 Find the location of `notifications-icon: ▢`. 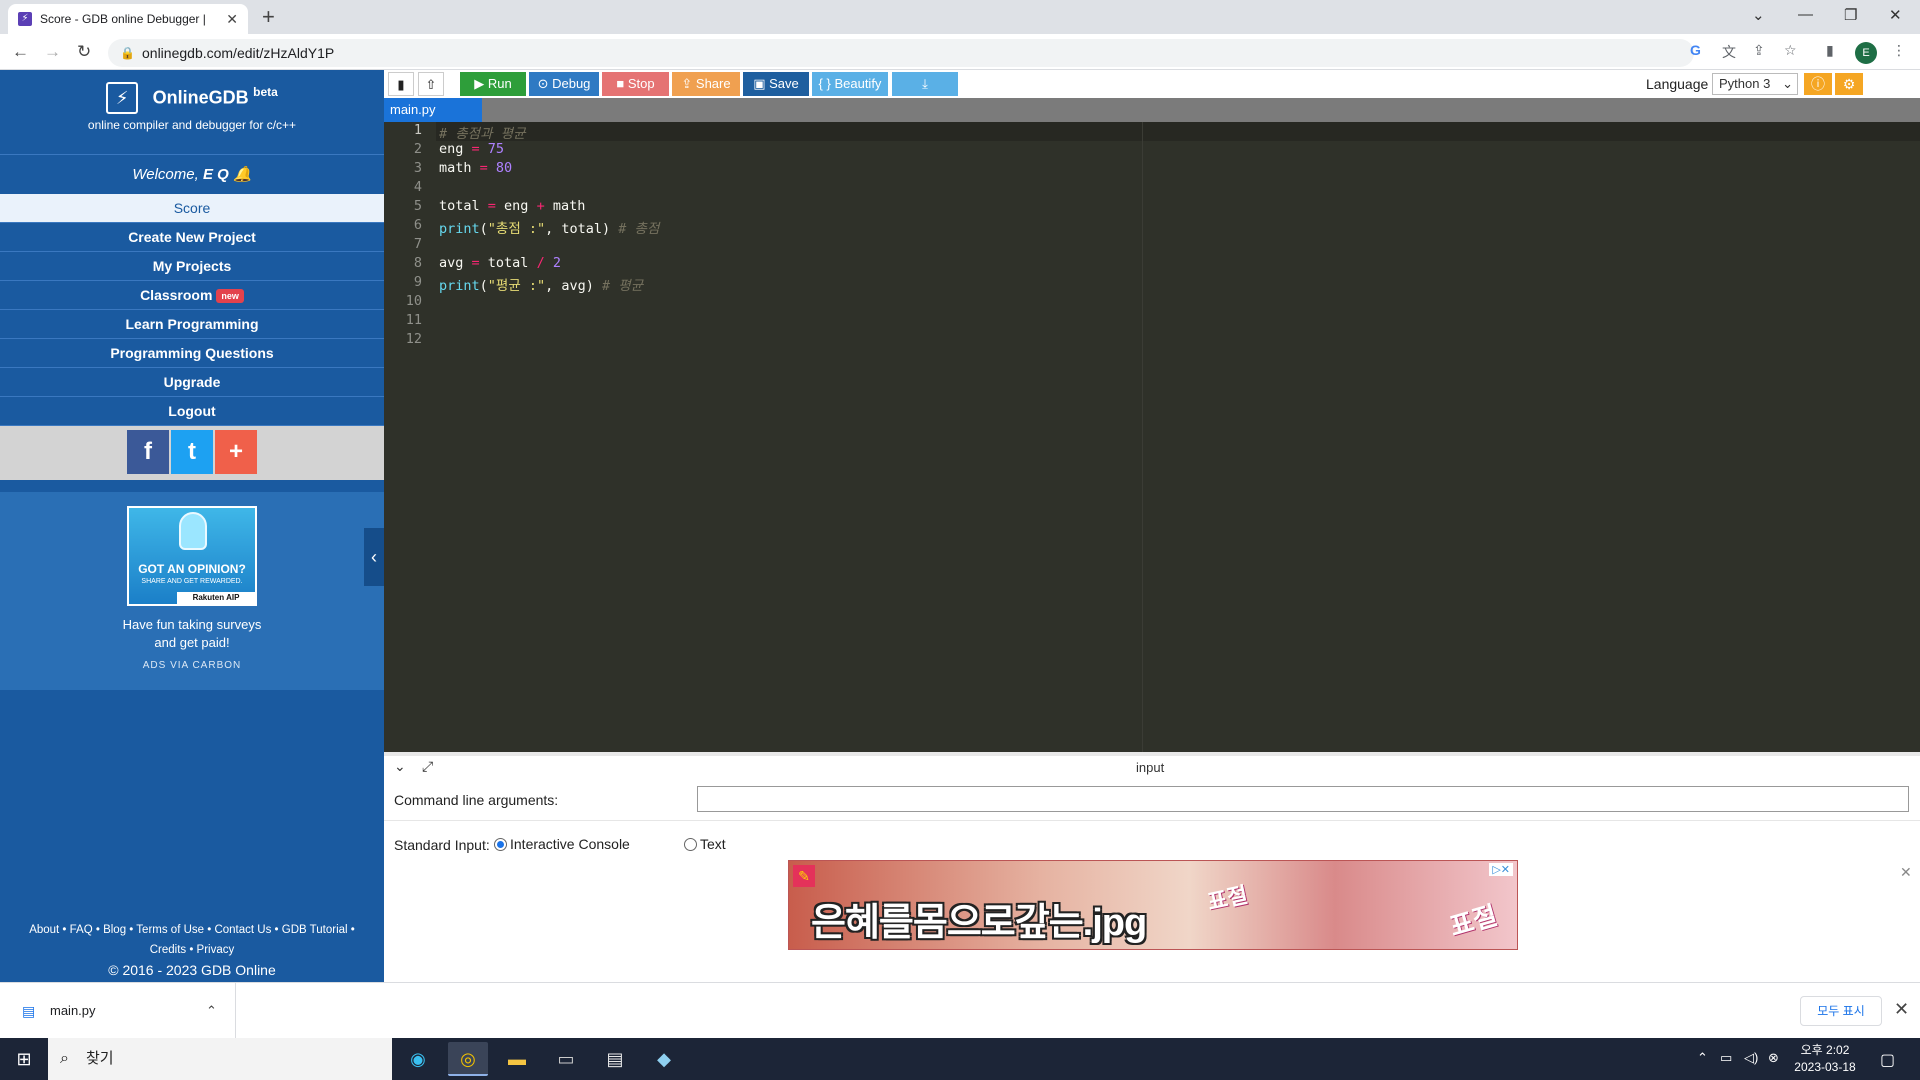

notifications-icon: ▢ is located at coordinates (1887, 1060).